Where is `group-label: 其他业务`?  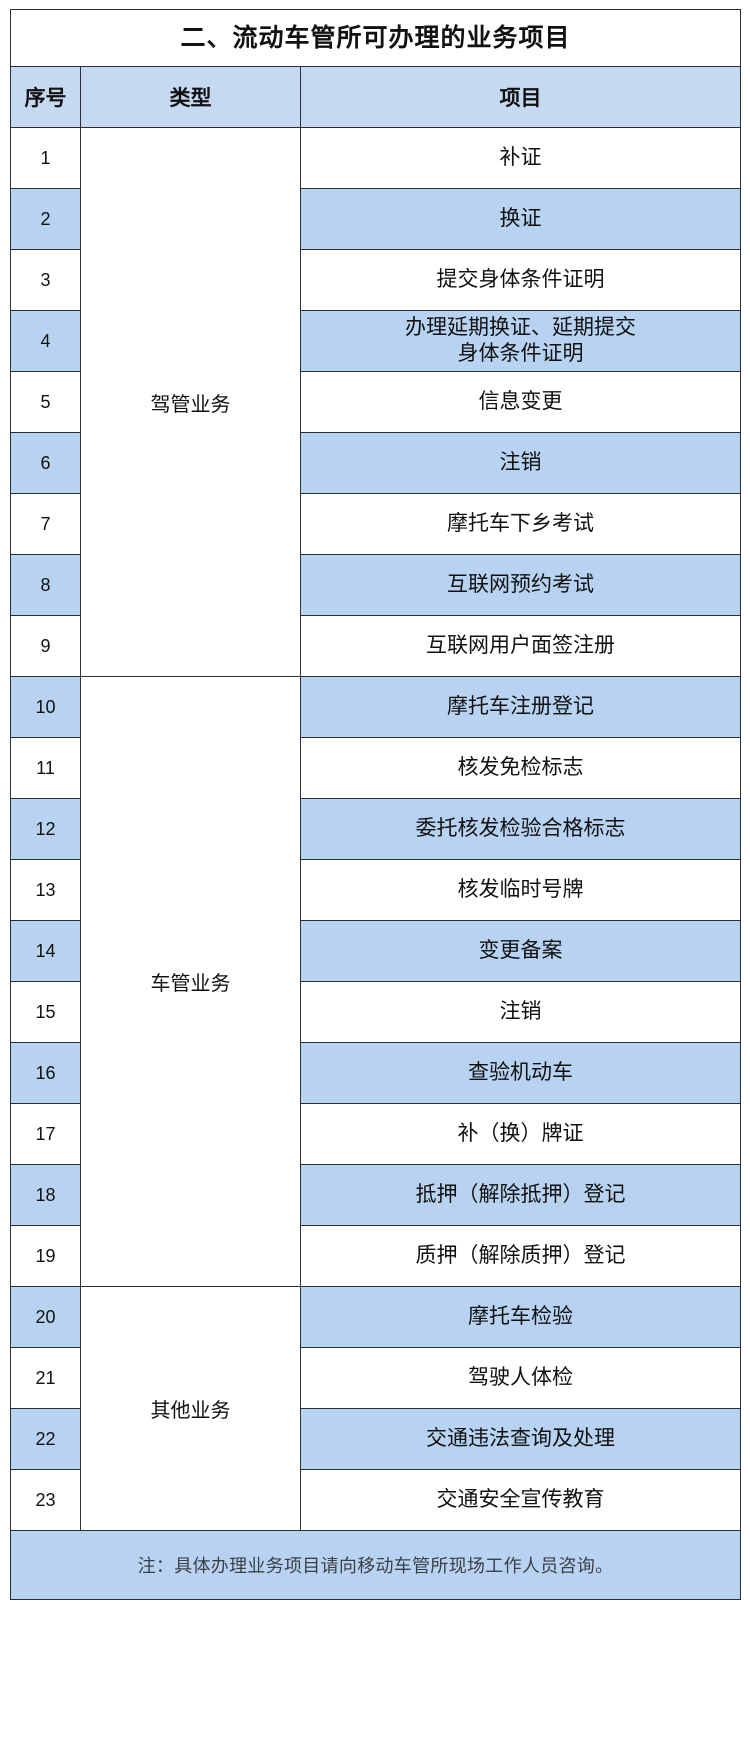 group-label: 其他业务 is located at coordinates (190, 1411).